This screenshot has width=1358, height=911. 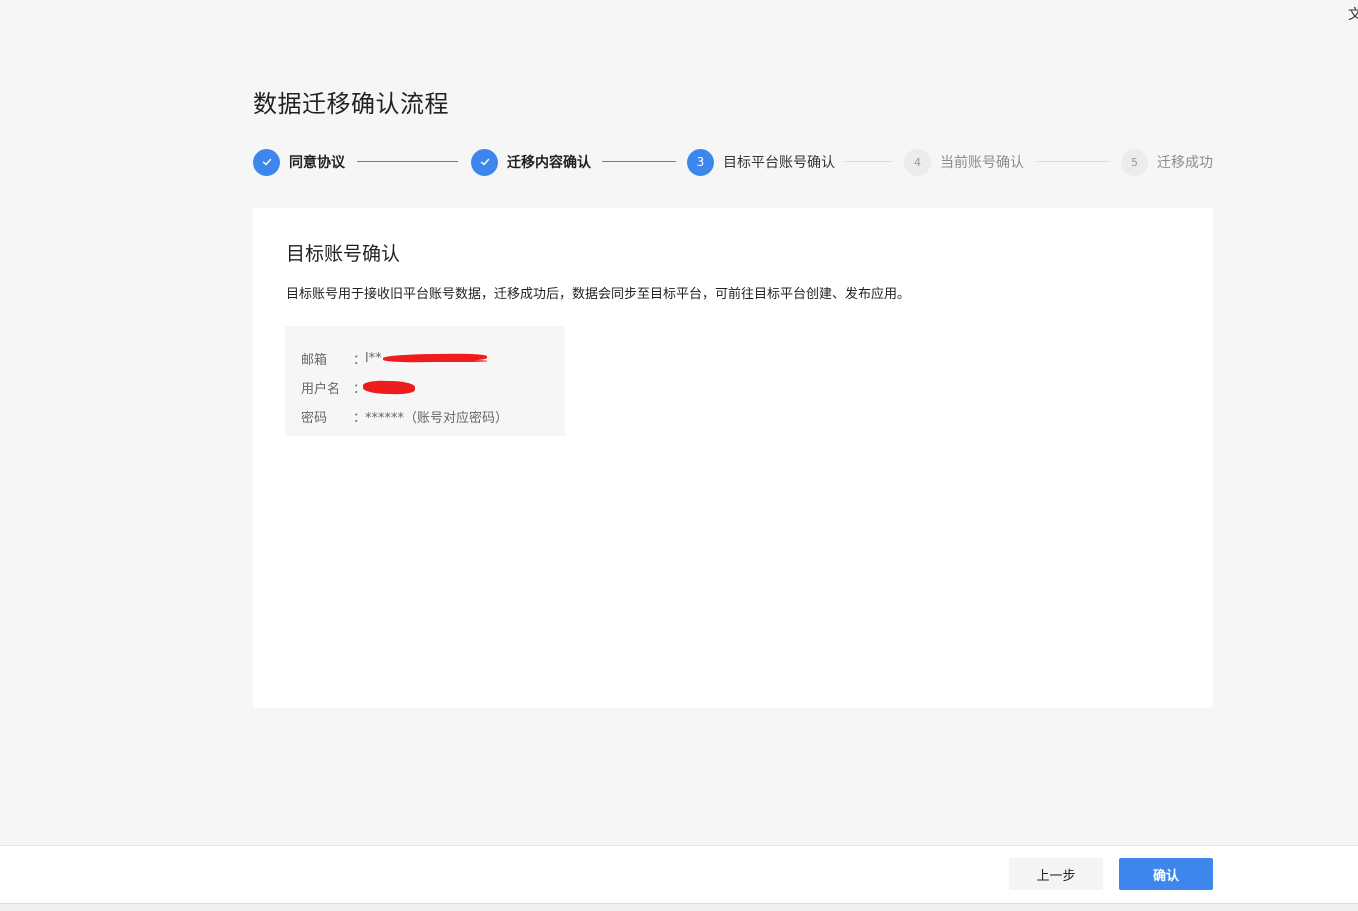 I want to click on password-label: 密码, so click(x=314, y=418).